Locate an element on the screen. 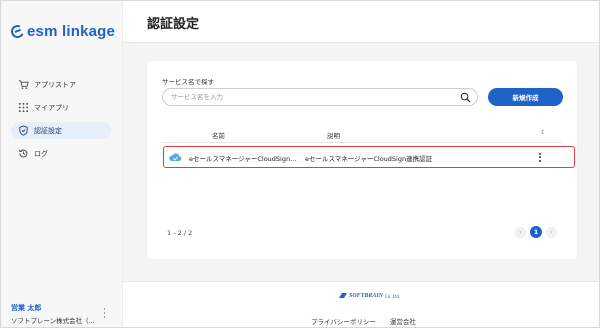 The height and width of the screenshot is (328, 600). user-profile: 営業 太郎 ソフトブレーン株式会社（... · · · is located at coordinates (63, 314).